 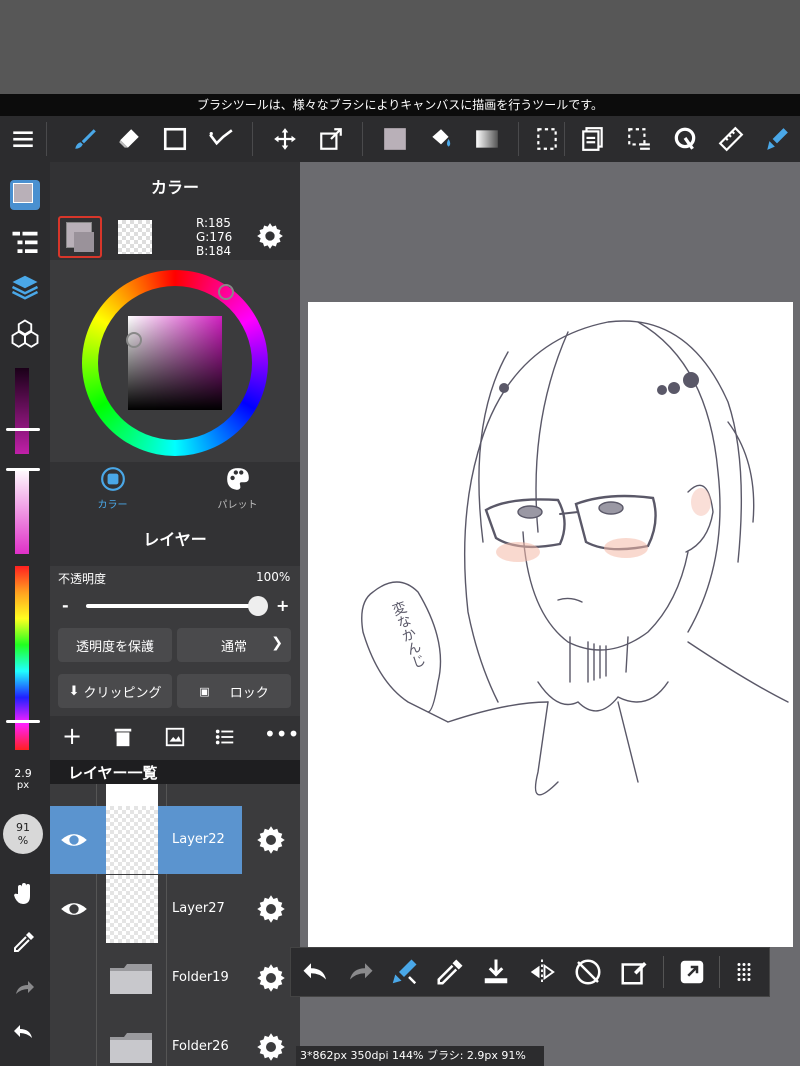 What do you see at coordinates (639, 139) in the screenshot?
I see `select-menu-icon` at bounding box center [639, 139].